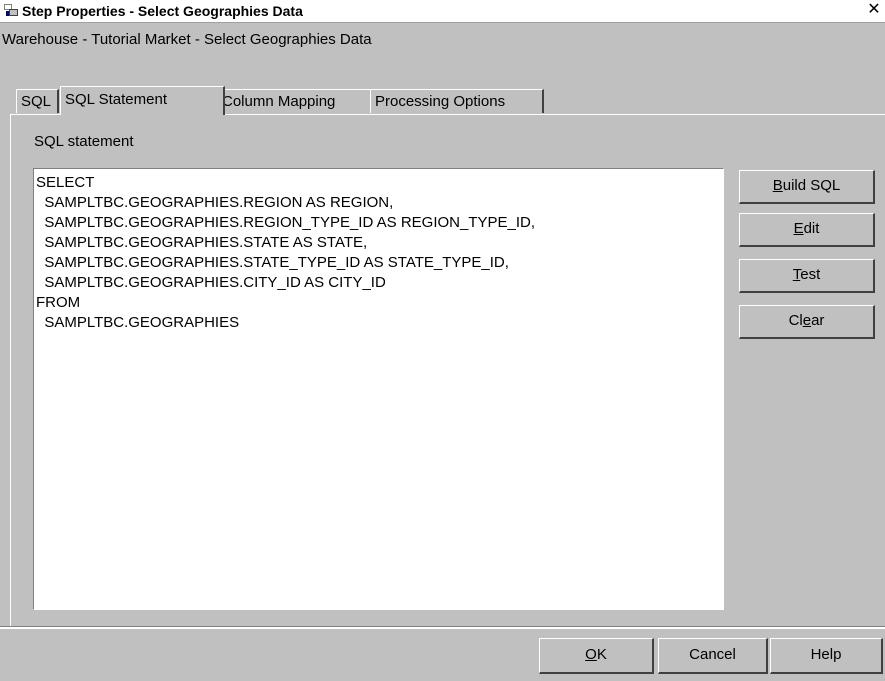 Image resolution: width=885 pixels, height=681 pixels. What do you see at coordinates (58, 302) in the screenshot?
I see `sql-line: FROM` at bounding box center [58, 302].